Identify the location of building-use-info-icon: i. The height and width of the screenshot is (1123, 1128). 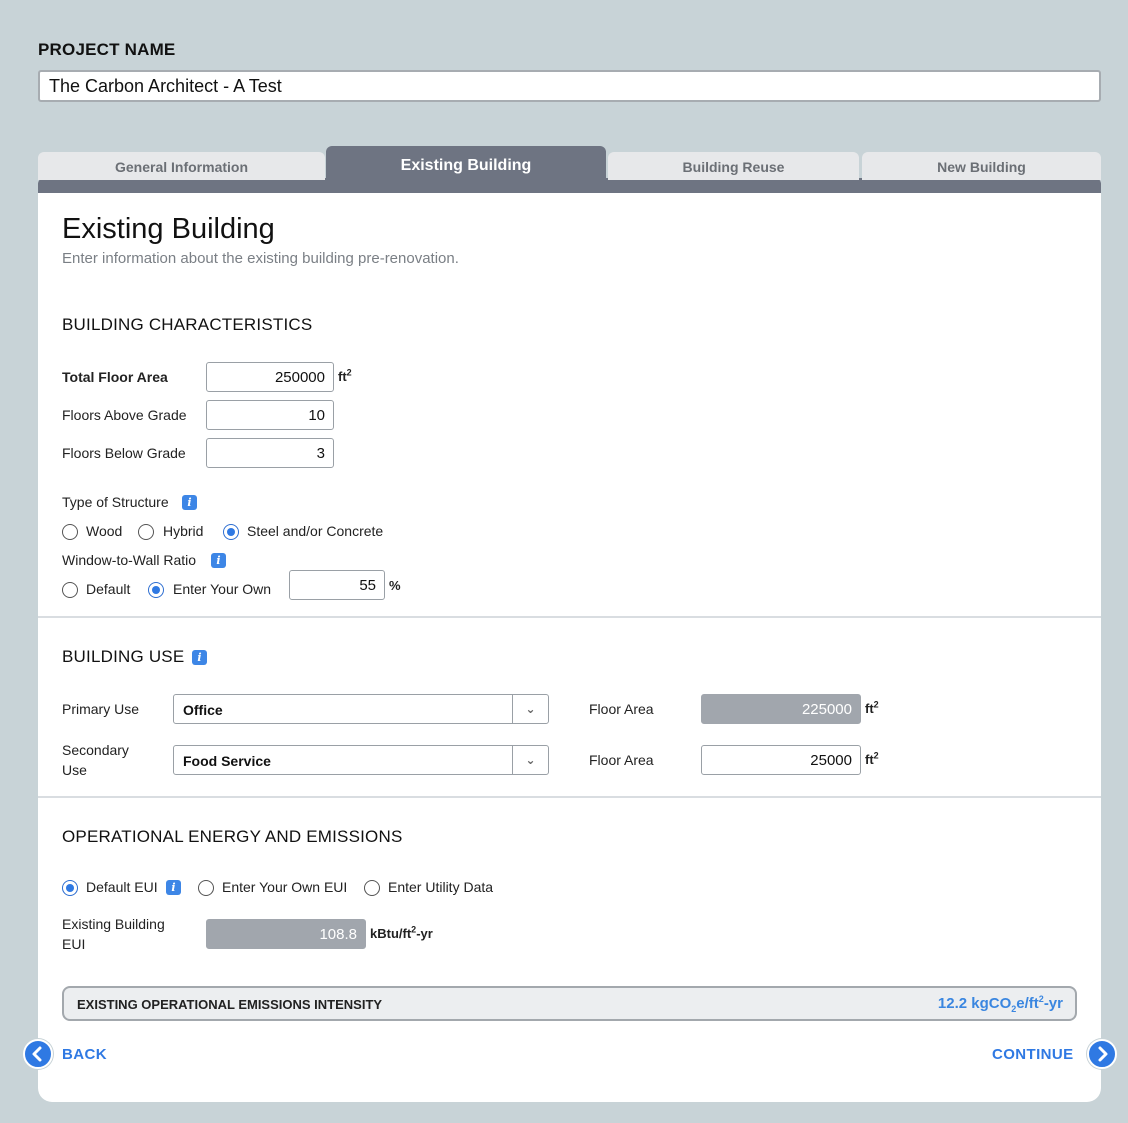
(199, 657).